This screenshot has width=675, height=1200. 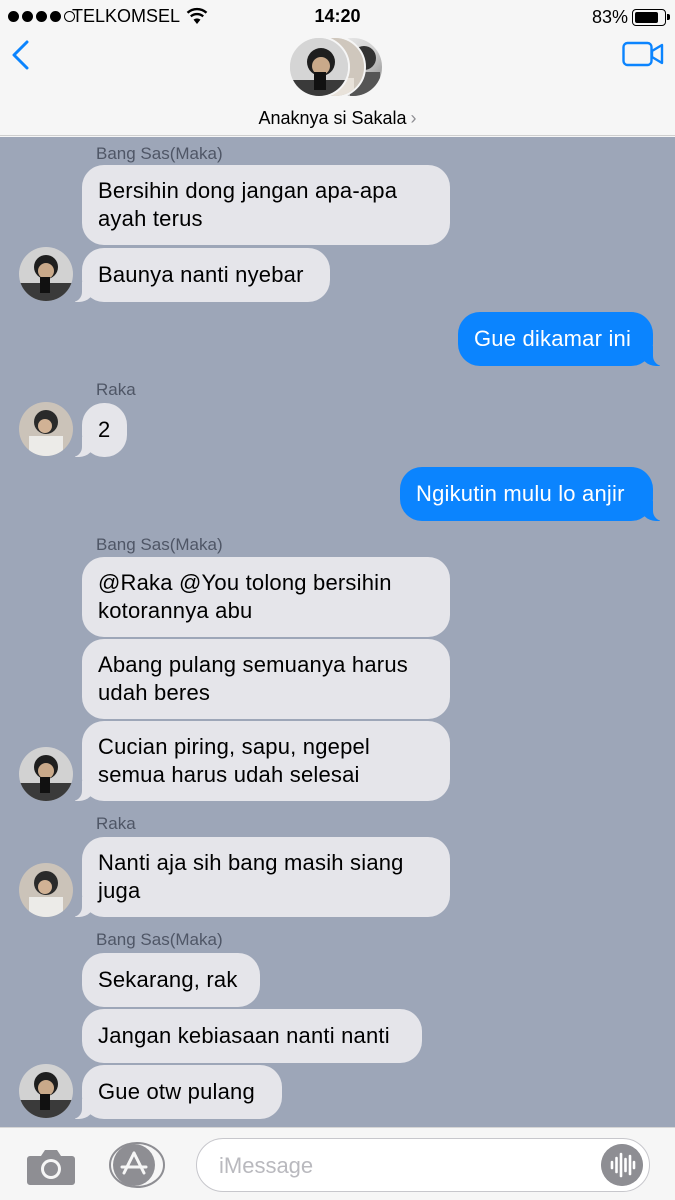 What do you see at coordinates (610, 17) in the screenshot?
I see `battery-percent: 83%` at bounding box center [610, 17].